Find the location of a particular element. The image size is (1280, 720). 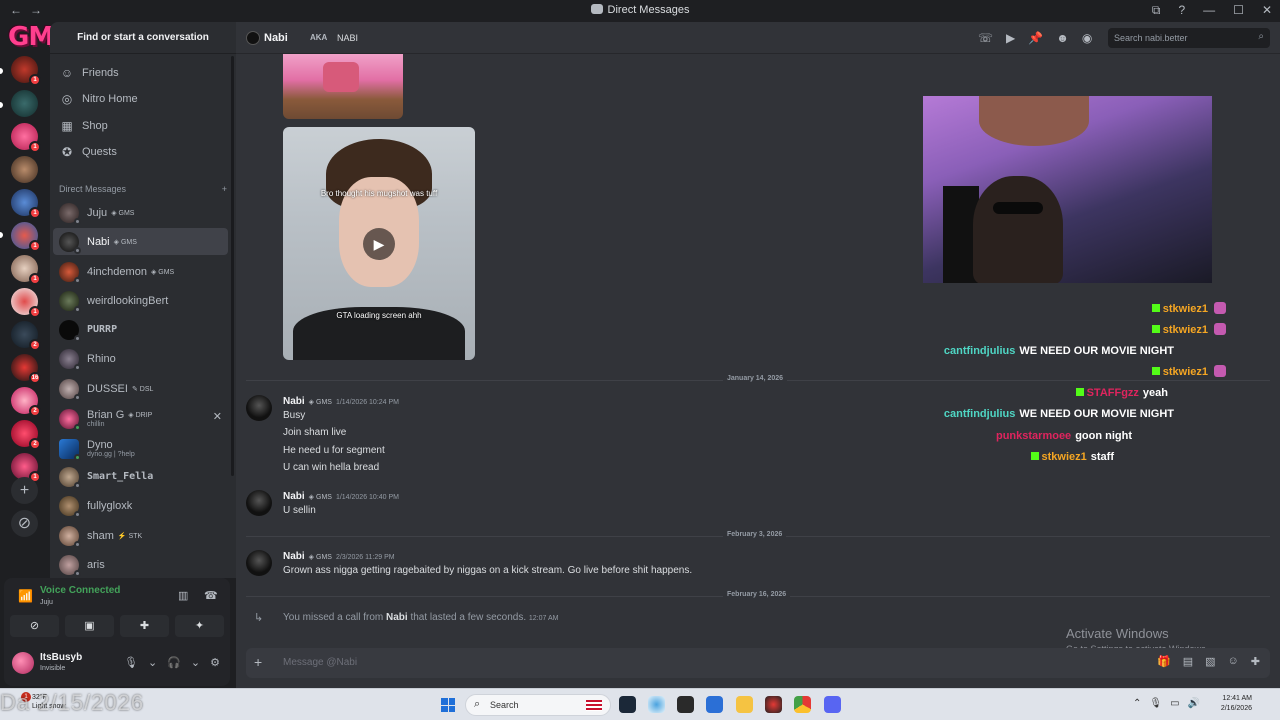

create-dm-button: + is located at coordinates (224, 189).